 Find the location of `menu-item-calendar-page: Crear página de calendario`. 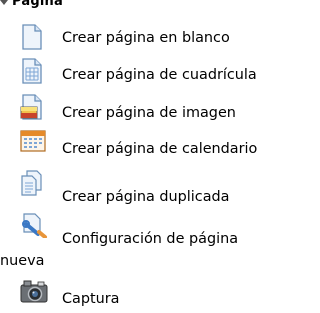

menu-item-calendar-page: Crear página de calendario is located at coordinates (161, 142).